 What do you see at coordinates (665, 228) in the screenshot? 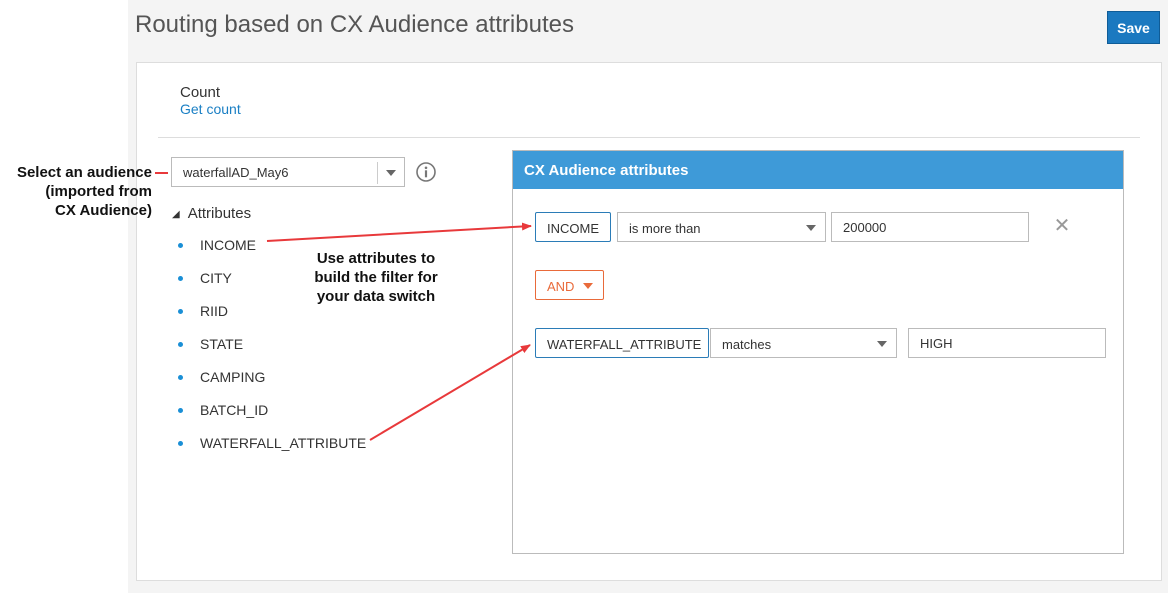
I see `operator-value: is more than` at bounding box center [665, 228].